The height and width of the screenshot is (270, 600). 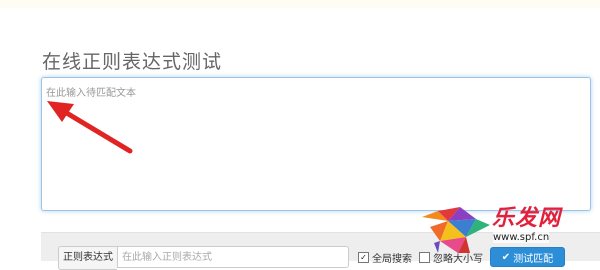 I want to click on top-strip, so click(x=300, y=4).